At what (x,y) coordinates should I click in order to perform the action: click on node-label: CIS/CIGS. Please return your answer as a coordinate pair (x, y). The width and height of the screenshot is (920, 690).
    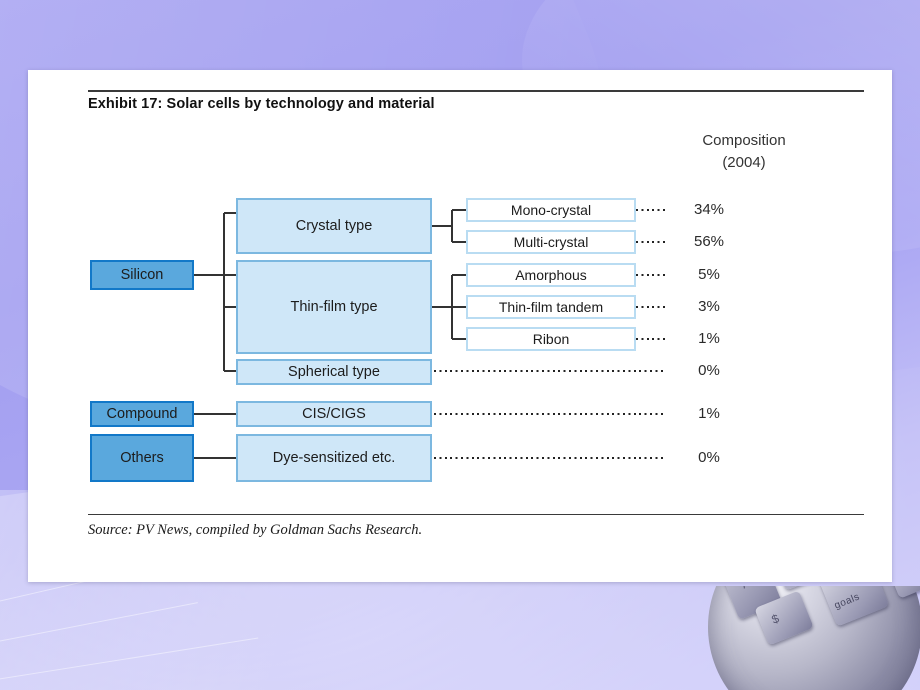
    Looking at the image, I should click on (334, 414).